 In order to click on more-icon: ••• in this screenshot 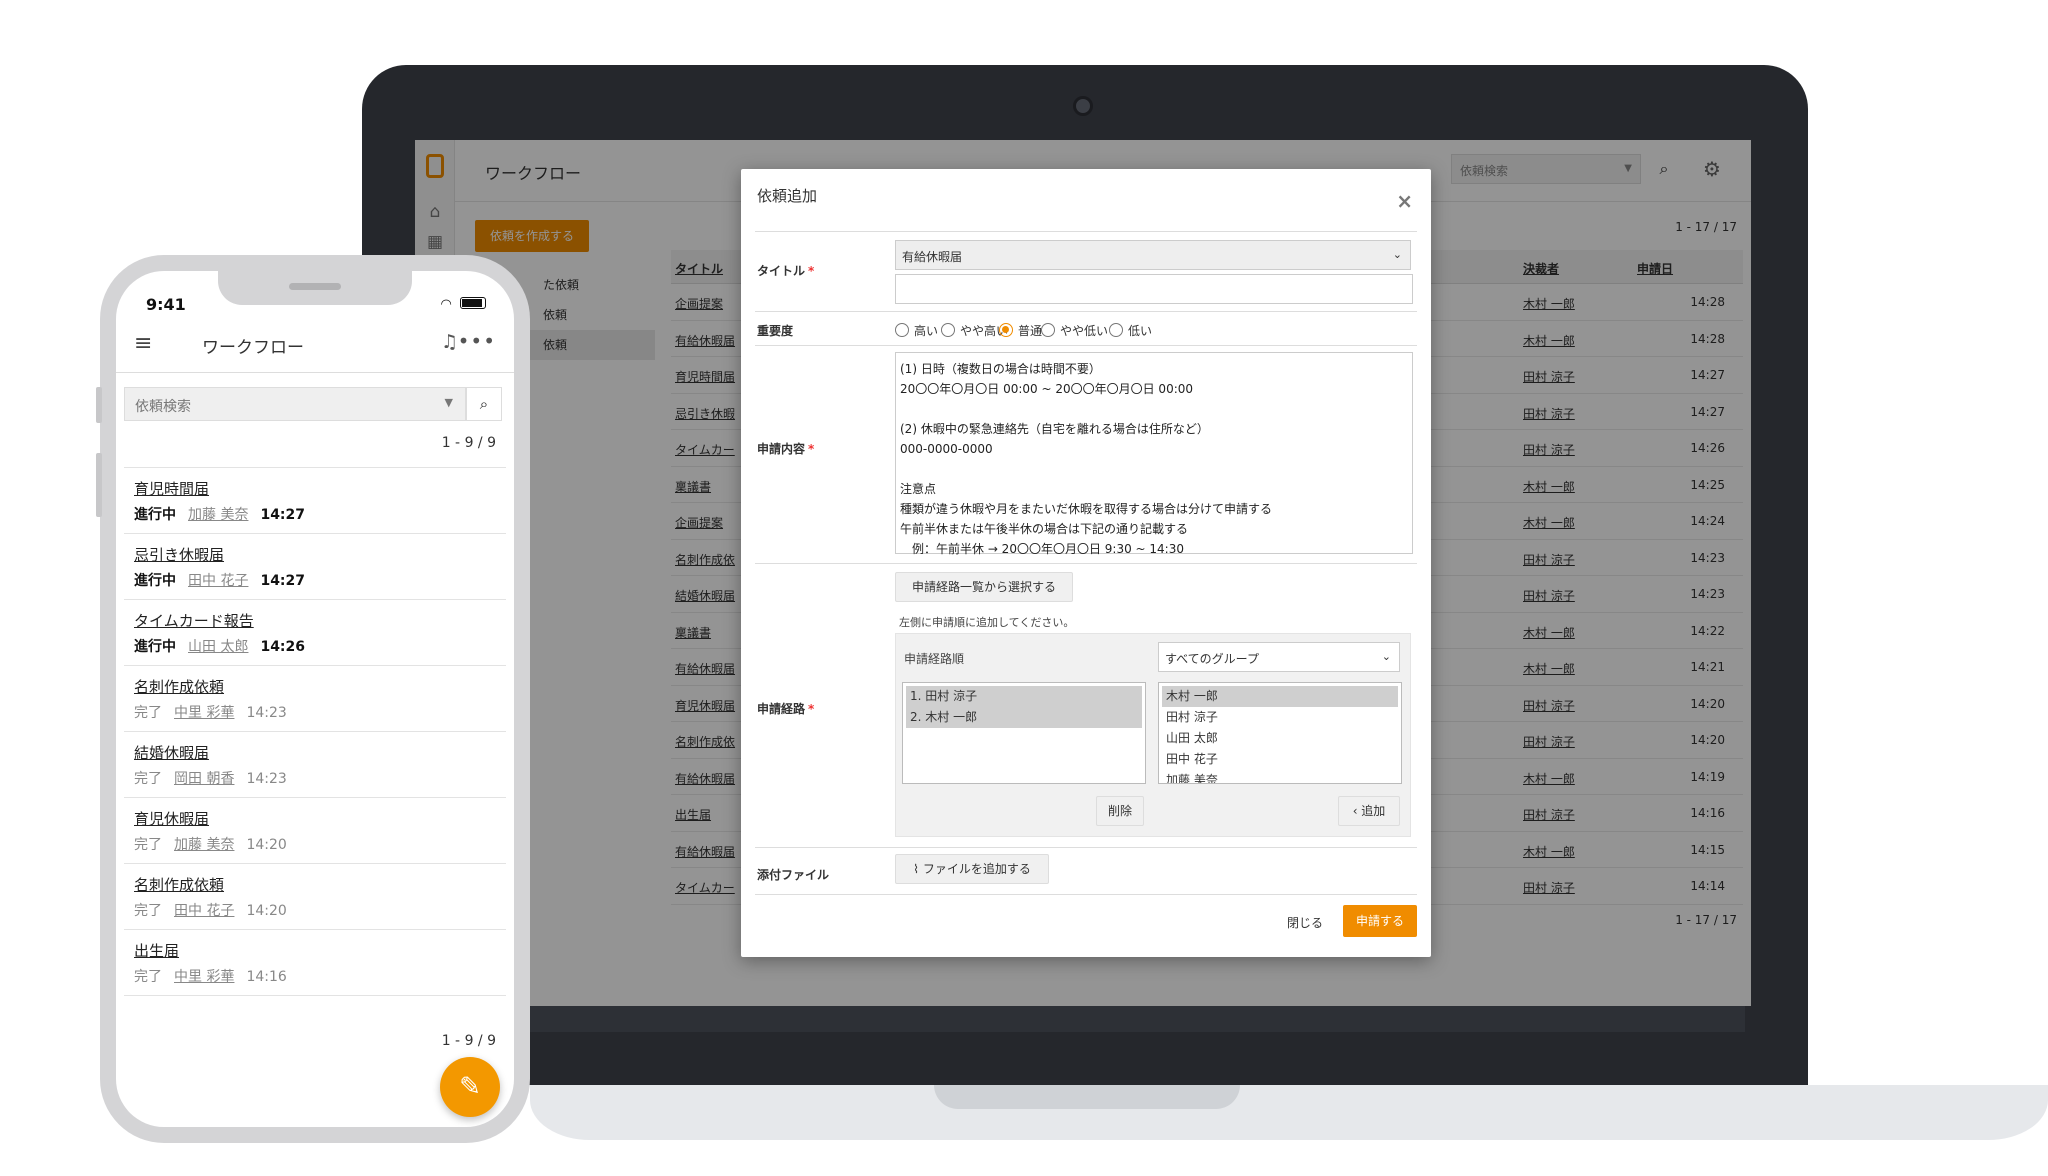, I will do `click(477, 341)`.